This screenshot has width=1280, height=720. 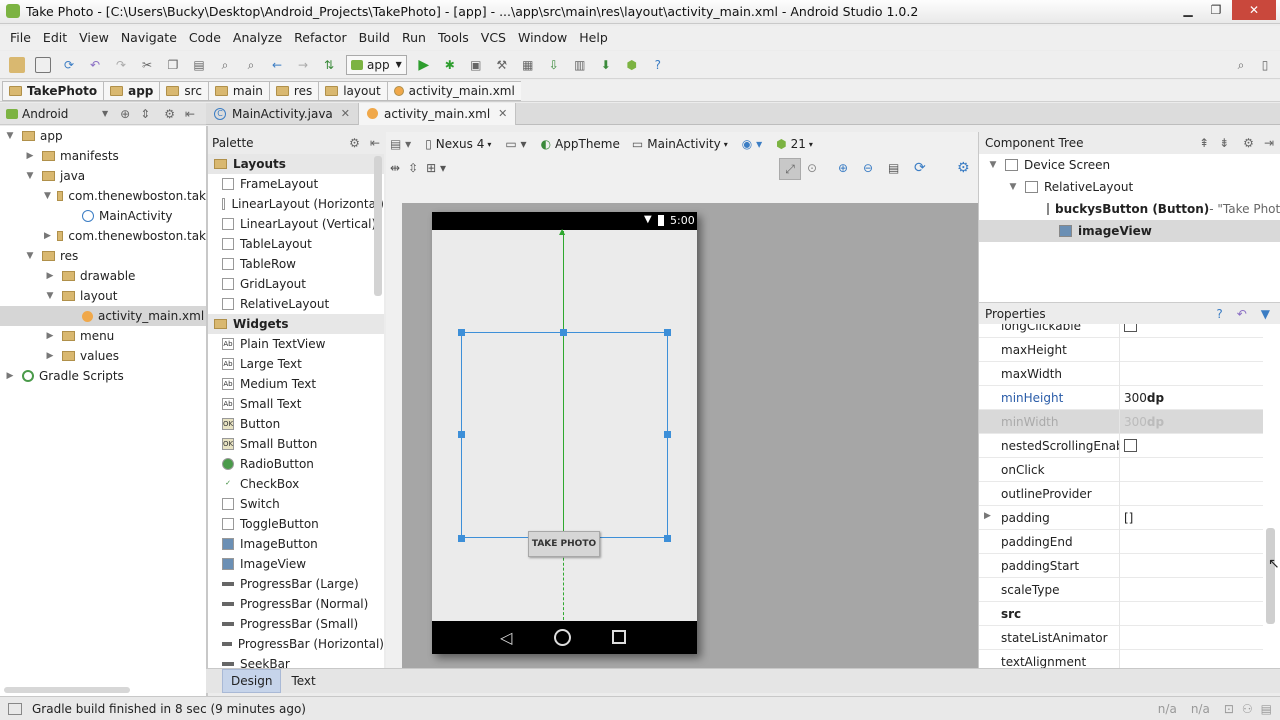 I want to click on breadcrumb-item: res, so click(x=293, y=90).